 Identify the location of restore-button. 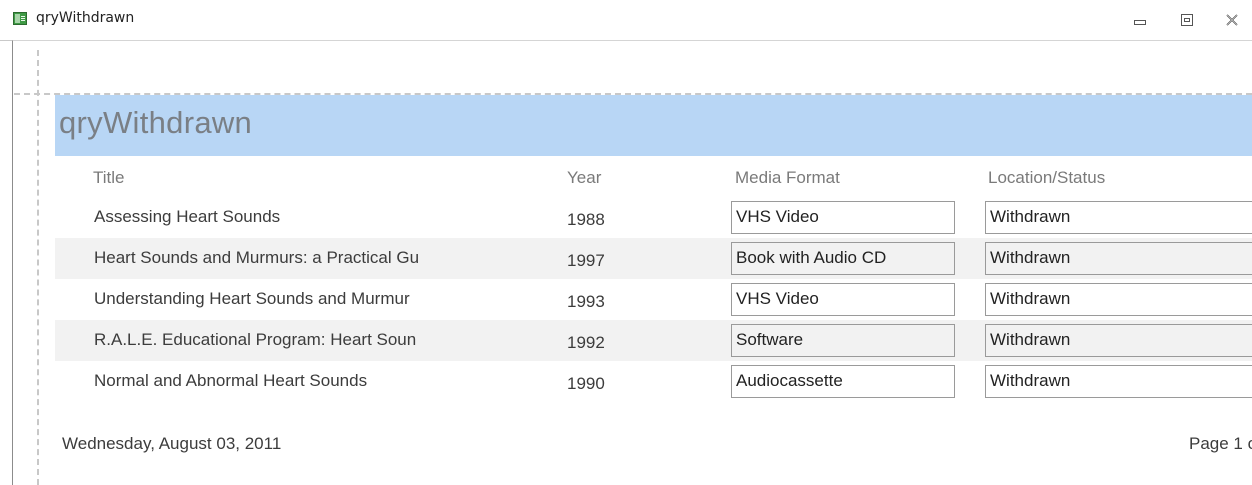
(1187, 20).